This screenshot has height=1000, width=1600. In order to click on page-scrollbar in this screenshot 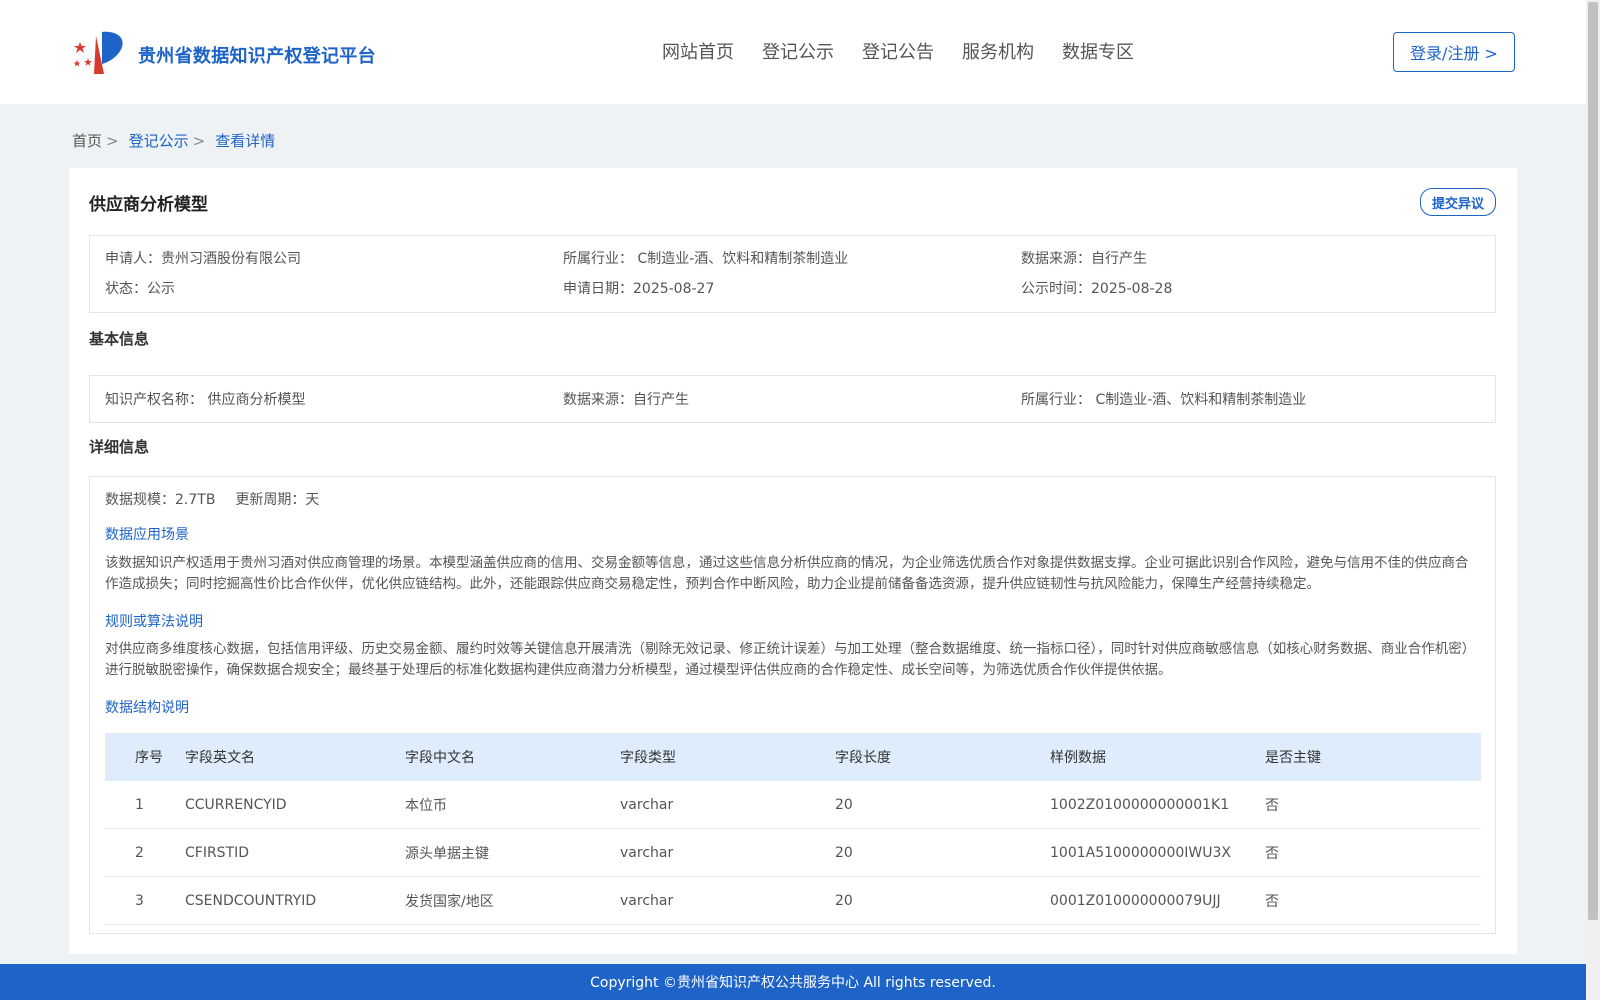, I will do `click(1593, 500)`.